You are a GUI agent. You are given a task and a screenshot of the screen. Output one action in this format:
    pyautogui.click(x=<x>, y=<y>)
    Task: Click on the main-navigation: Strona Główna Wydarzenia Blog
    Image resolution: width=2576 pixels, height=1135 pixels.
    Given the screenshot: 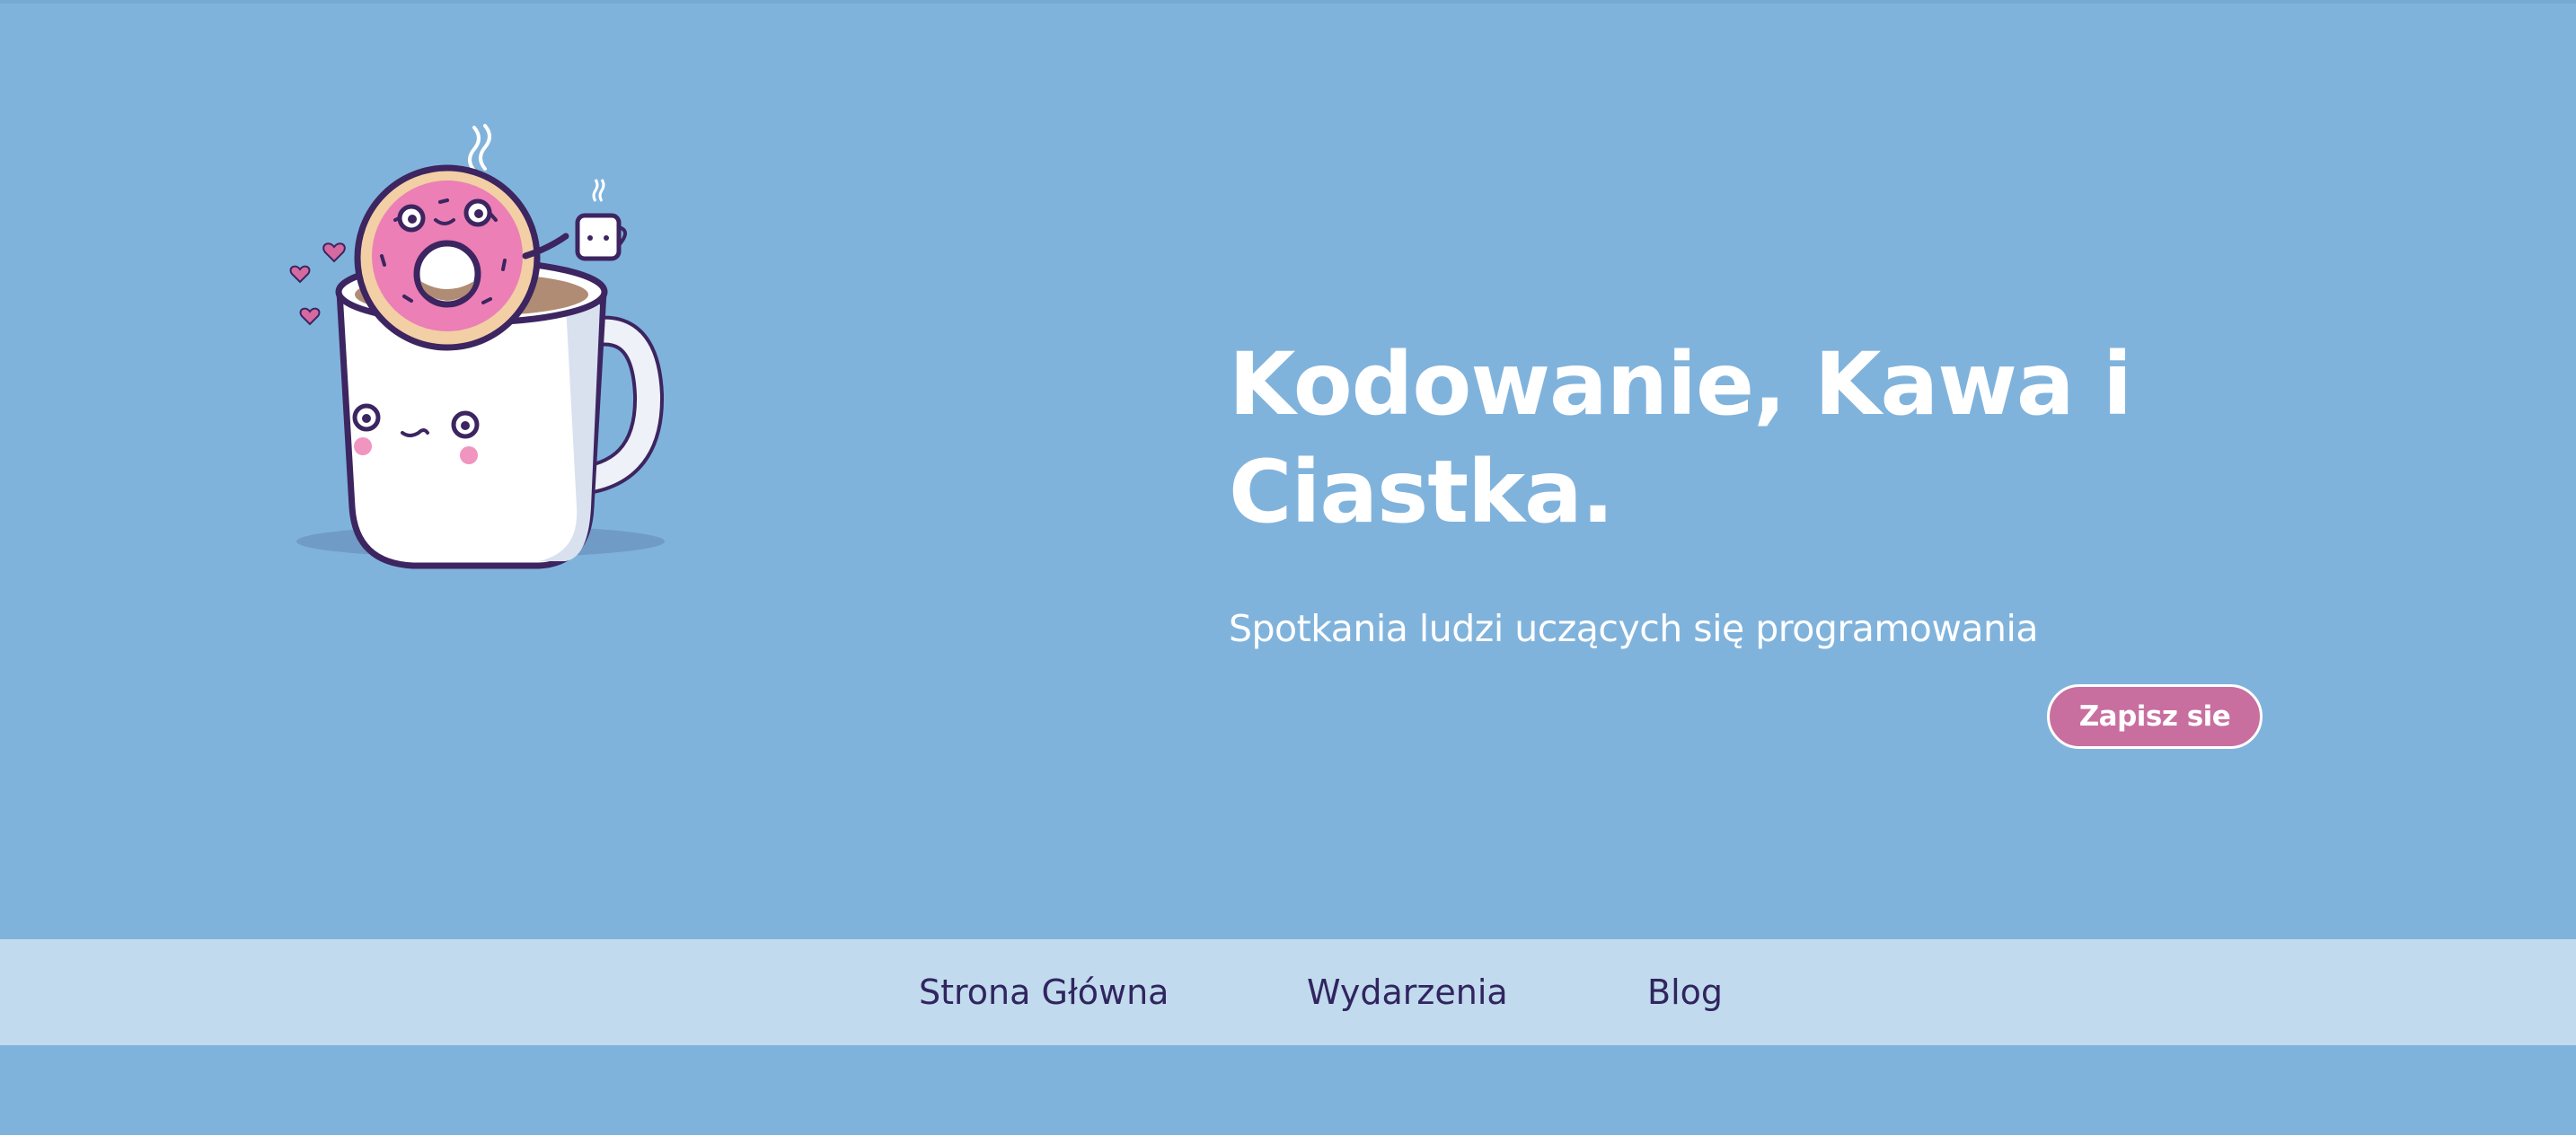 What is the action you would take?
    pyautogui.click(x=1288, y=992)
    